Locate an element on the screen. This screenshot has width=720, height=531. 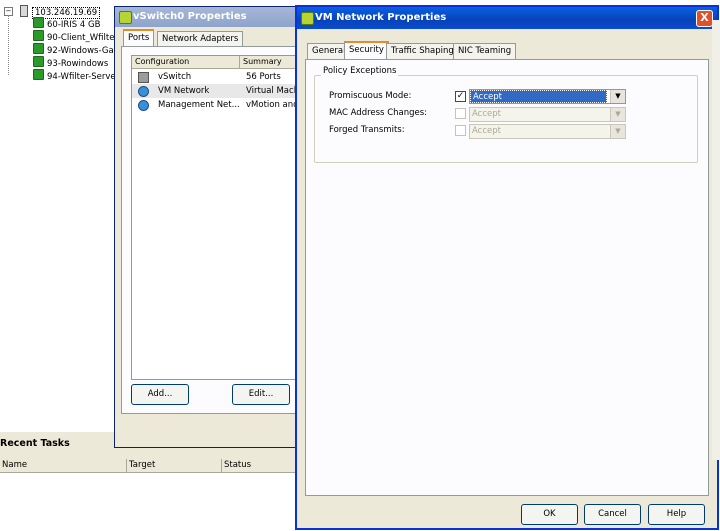
column-header-status: Status is located at coordinates (260, 466).